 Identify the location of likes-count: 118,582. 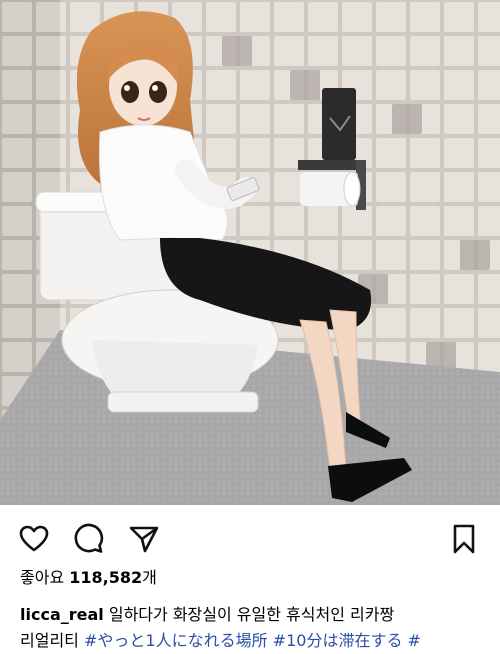
(106, 577).